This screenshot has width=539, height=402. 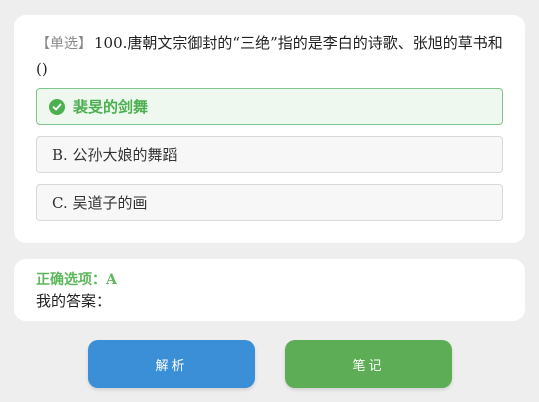 I want to click on option-c-label: C. 吴道子的画, so click(x=100, y=203).